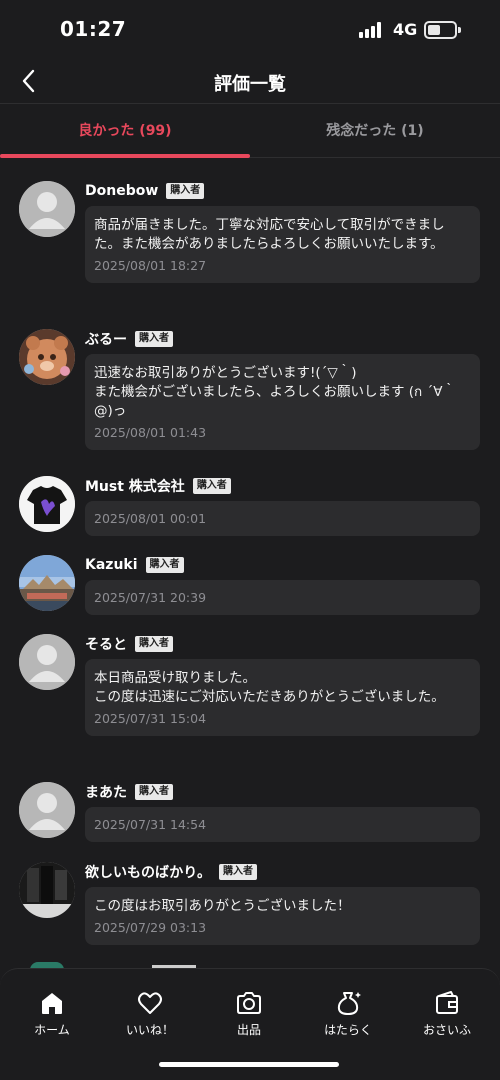  I want to click on reviewer-name: 欲しいものばかり。, so click(148, 872).